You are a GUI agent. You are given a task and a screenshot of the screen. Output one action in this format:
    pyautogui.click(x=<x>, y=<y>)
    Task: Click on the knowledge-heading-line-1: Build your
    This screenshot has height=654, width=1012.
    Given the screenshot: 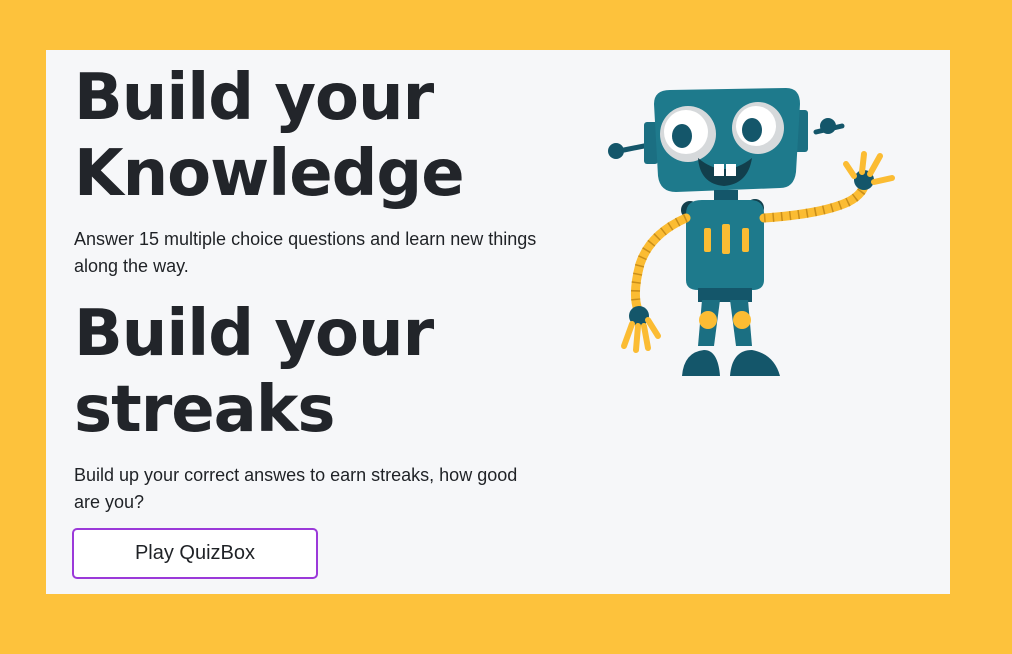 What is the action you would take?
    pyautogui.click(x=254, y=98)
    